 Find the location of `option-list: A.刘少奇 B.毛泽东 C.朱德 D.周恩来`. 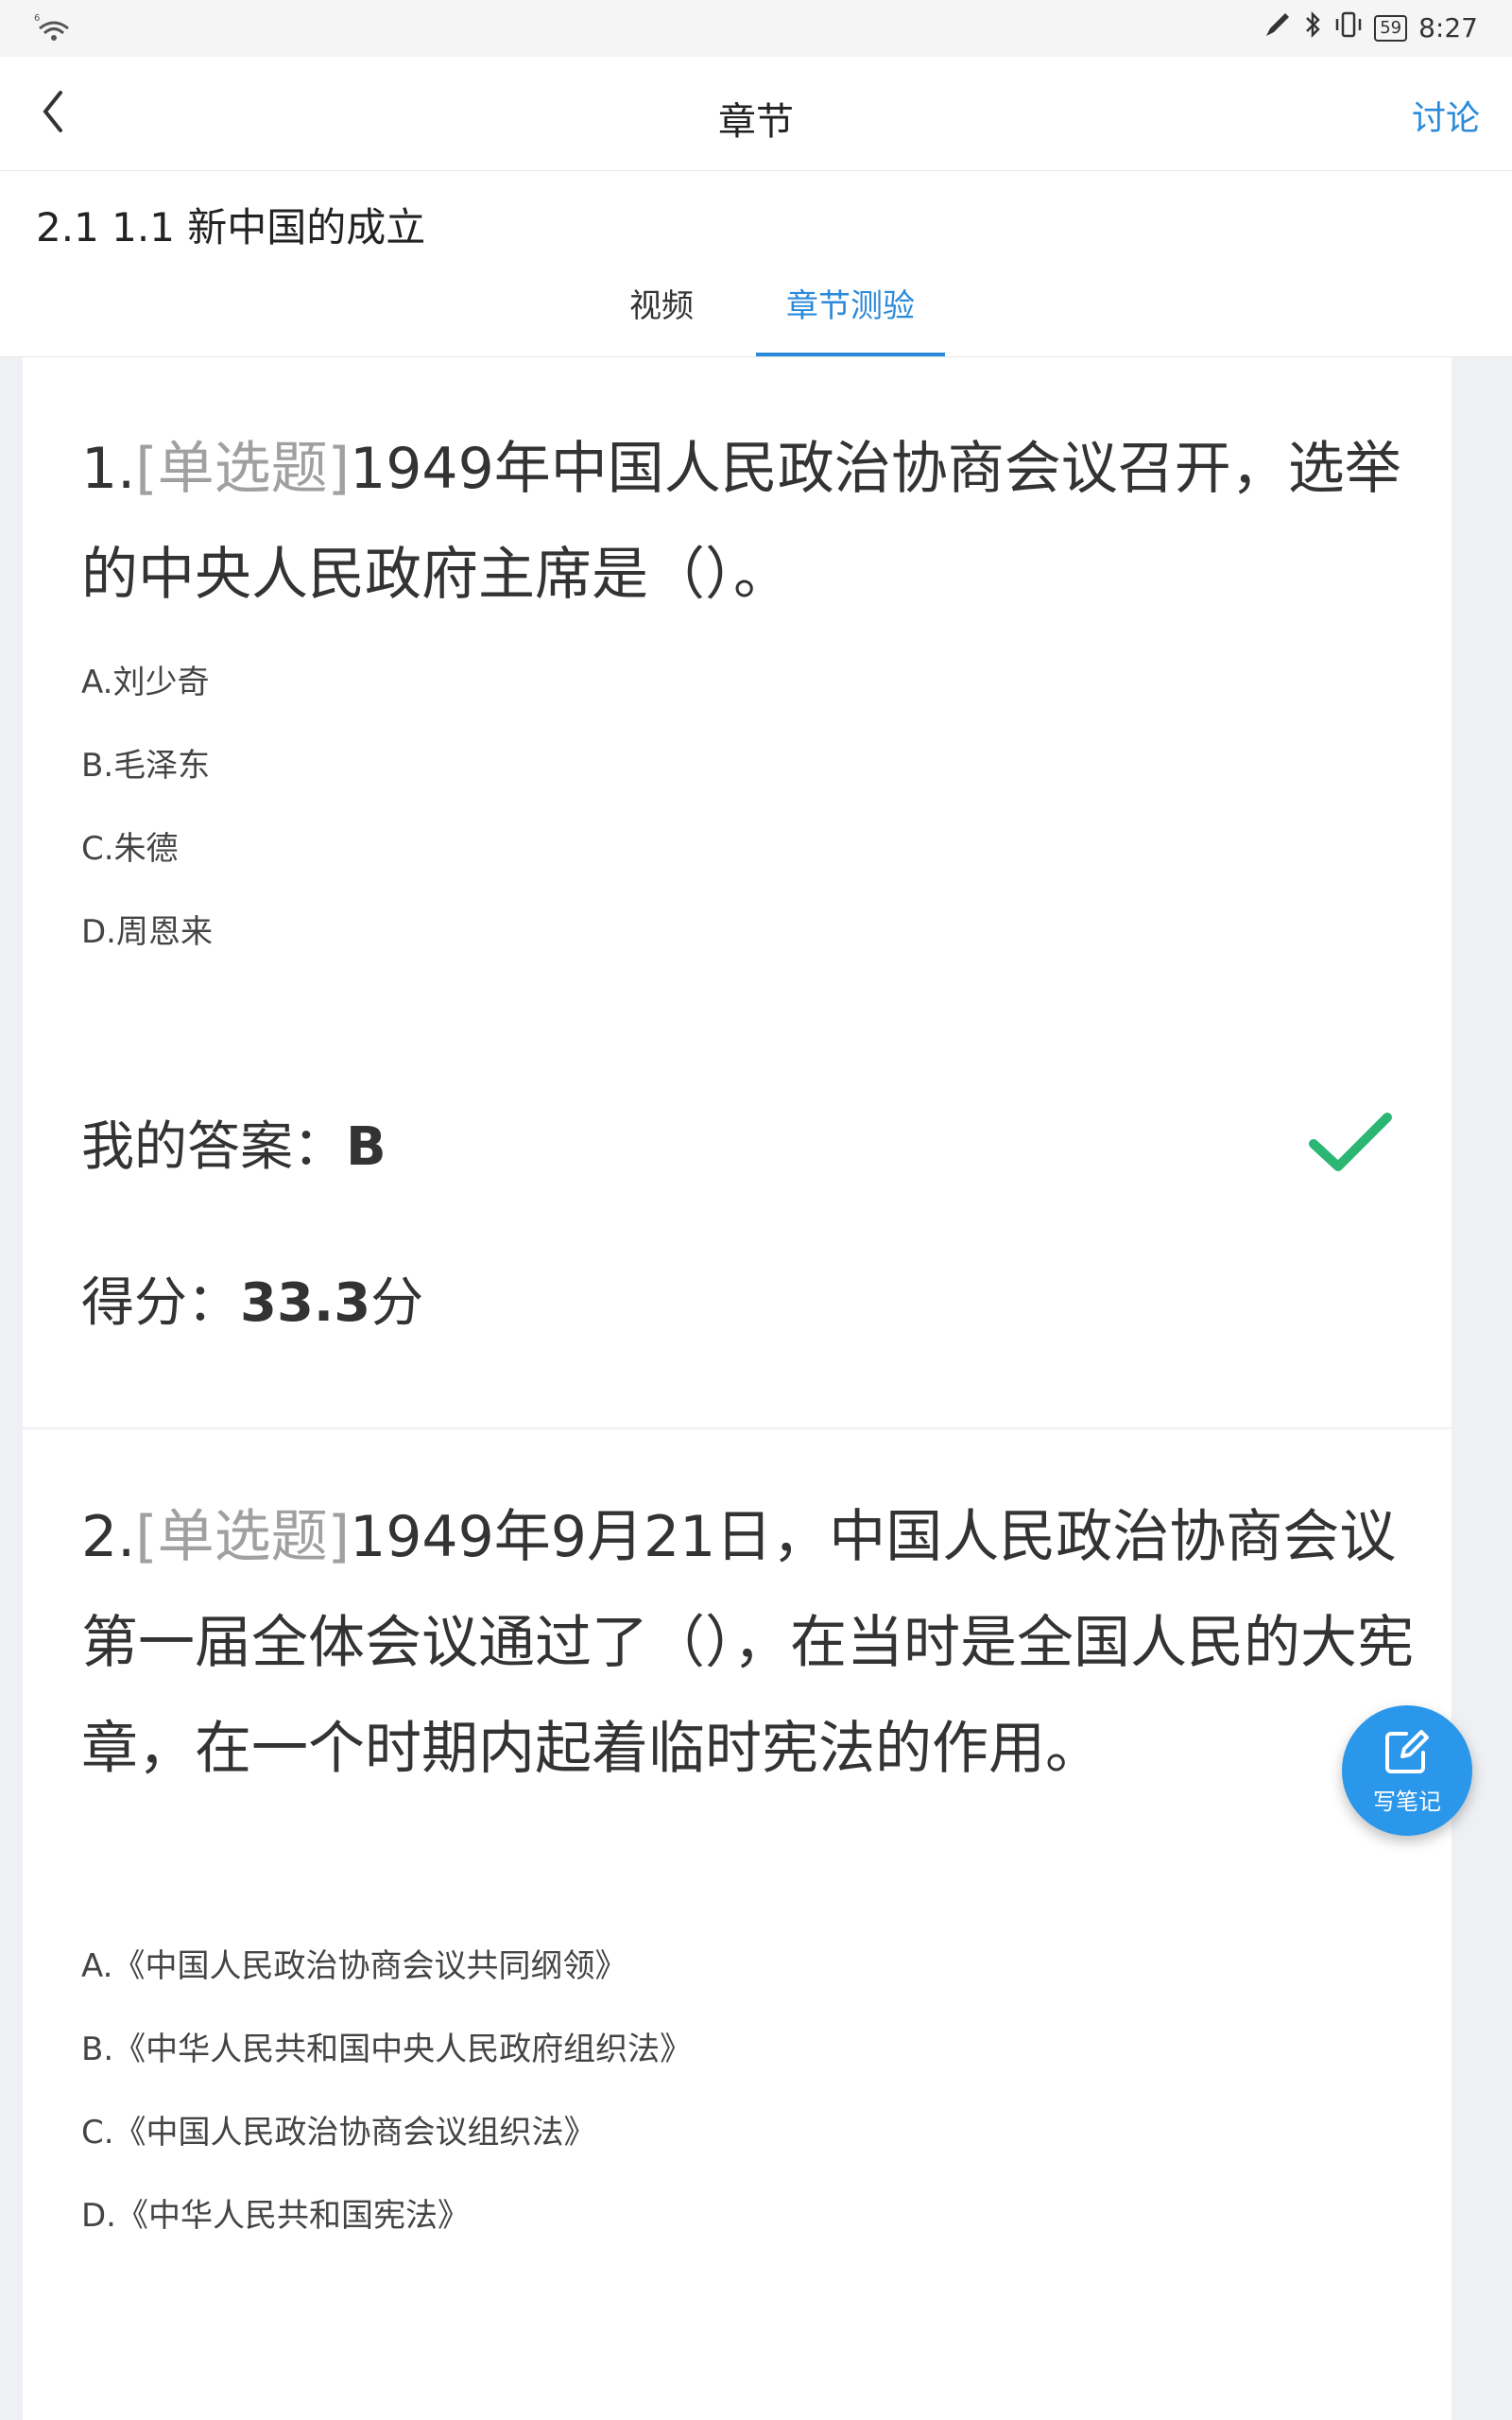

option-list: A.刘少奇 B.毛泽东 C.朱德 D.周恩来 is located at coordinates (147, 807).